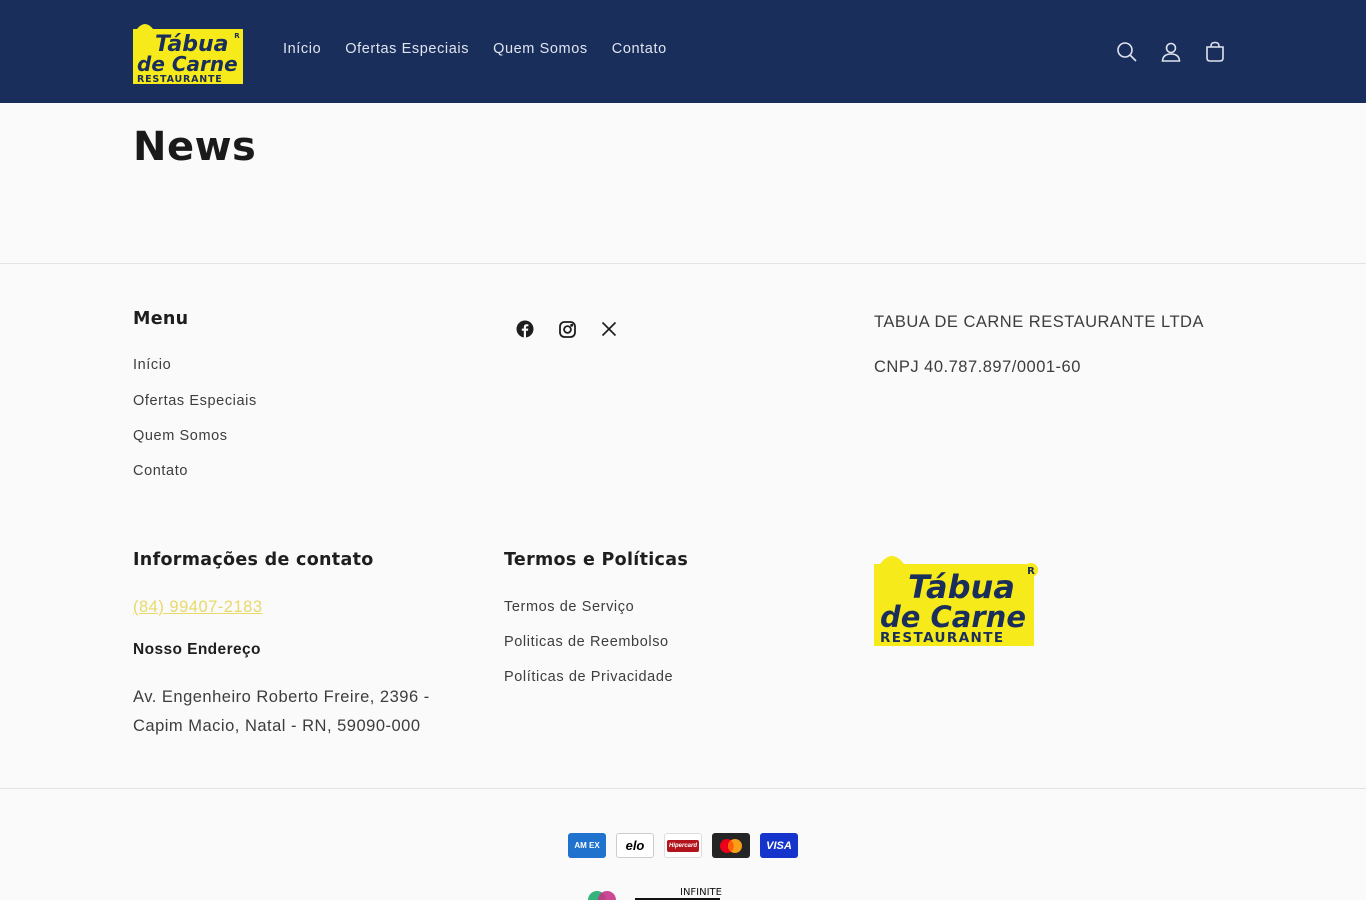 This screenshot has width=1366, height=900. I want to click on cart-icon, so click(1215, 52).